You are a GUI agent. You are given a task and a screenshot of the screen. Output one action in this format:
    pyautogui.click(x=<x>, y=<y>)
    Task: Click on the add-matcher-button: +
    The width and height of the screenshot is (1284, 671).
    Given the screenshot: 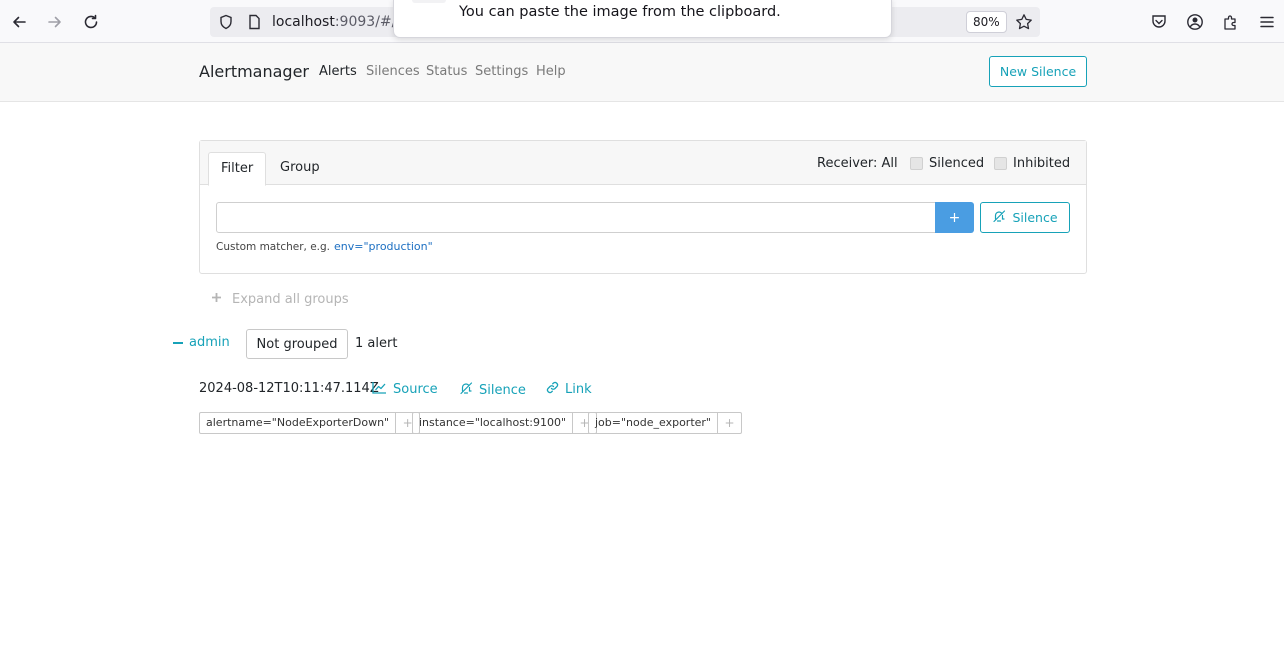 What is the action you would take?
    pyautogui.click(x=954, y=217)
    